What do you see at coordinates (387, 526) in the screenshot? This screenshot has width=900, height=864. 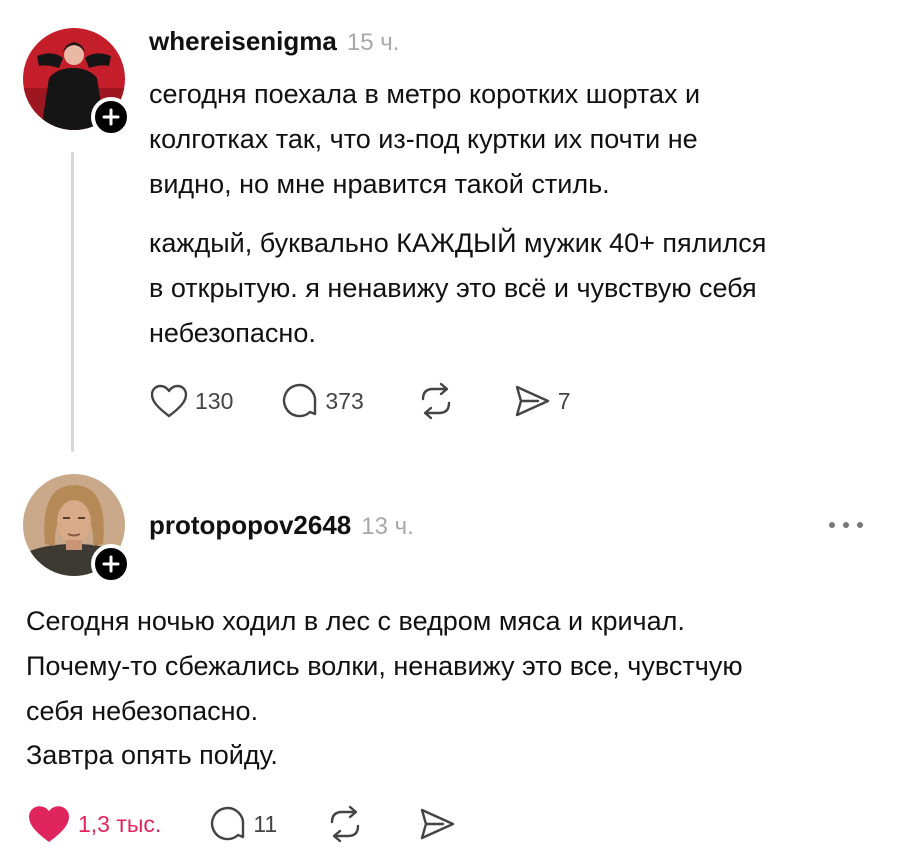 I see `post-time: 13 ч.` at bounding box center [387, 526].